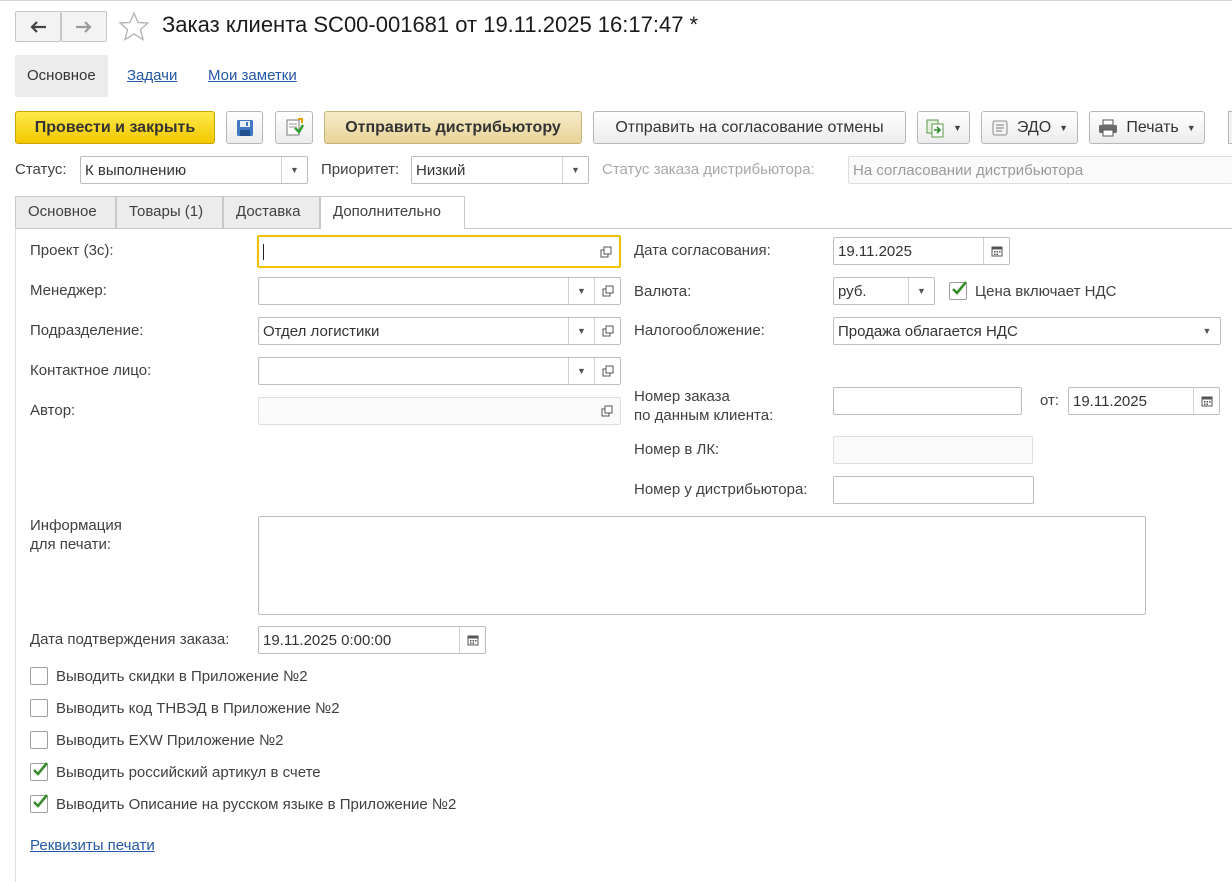 Image resolution: width=1232 pixels, height=882 pixels. Describe the element at coordinates (1027, 331) in the screenshot. I see `taxation-select: Продажа облагается НДС ▼` at that location.